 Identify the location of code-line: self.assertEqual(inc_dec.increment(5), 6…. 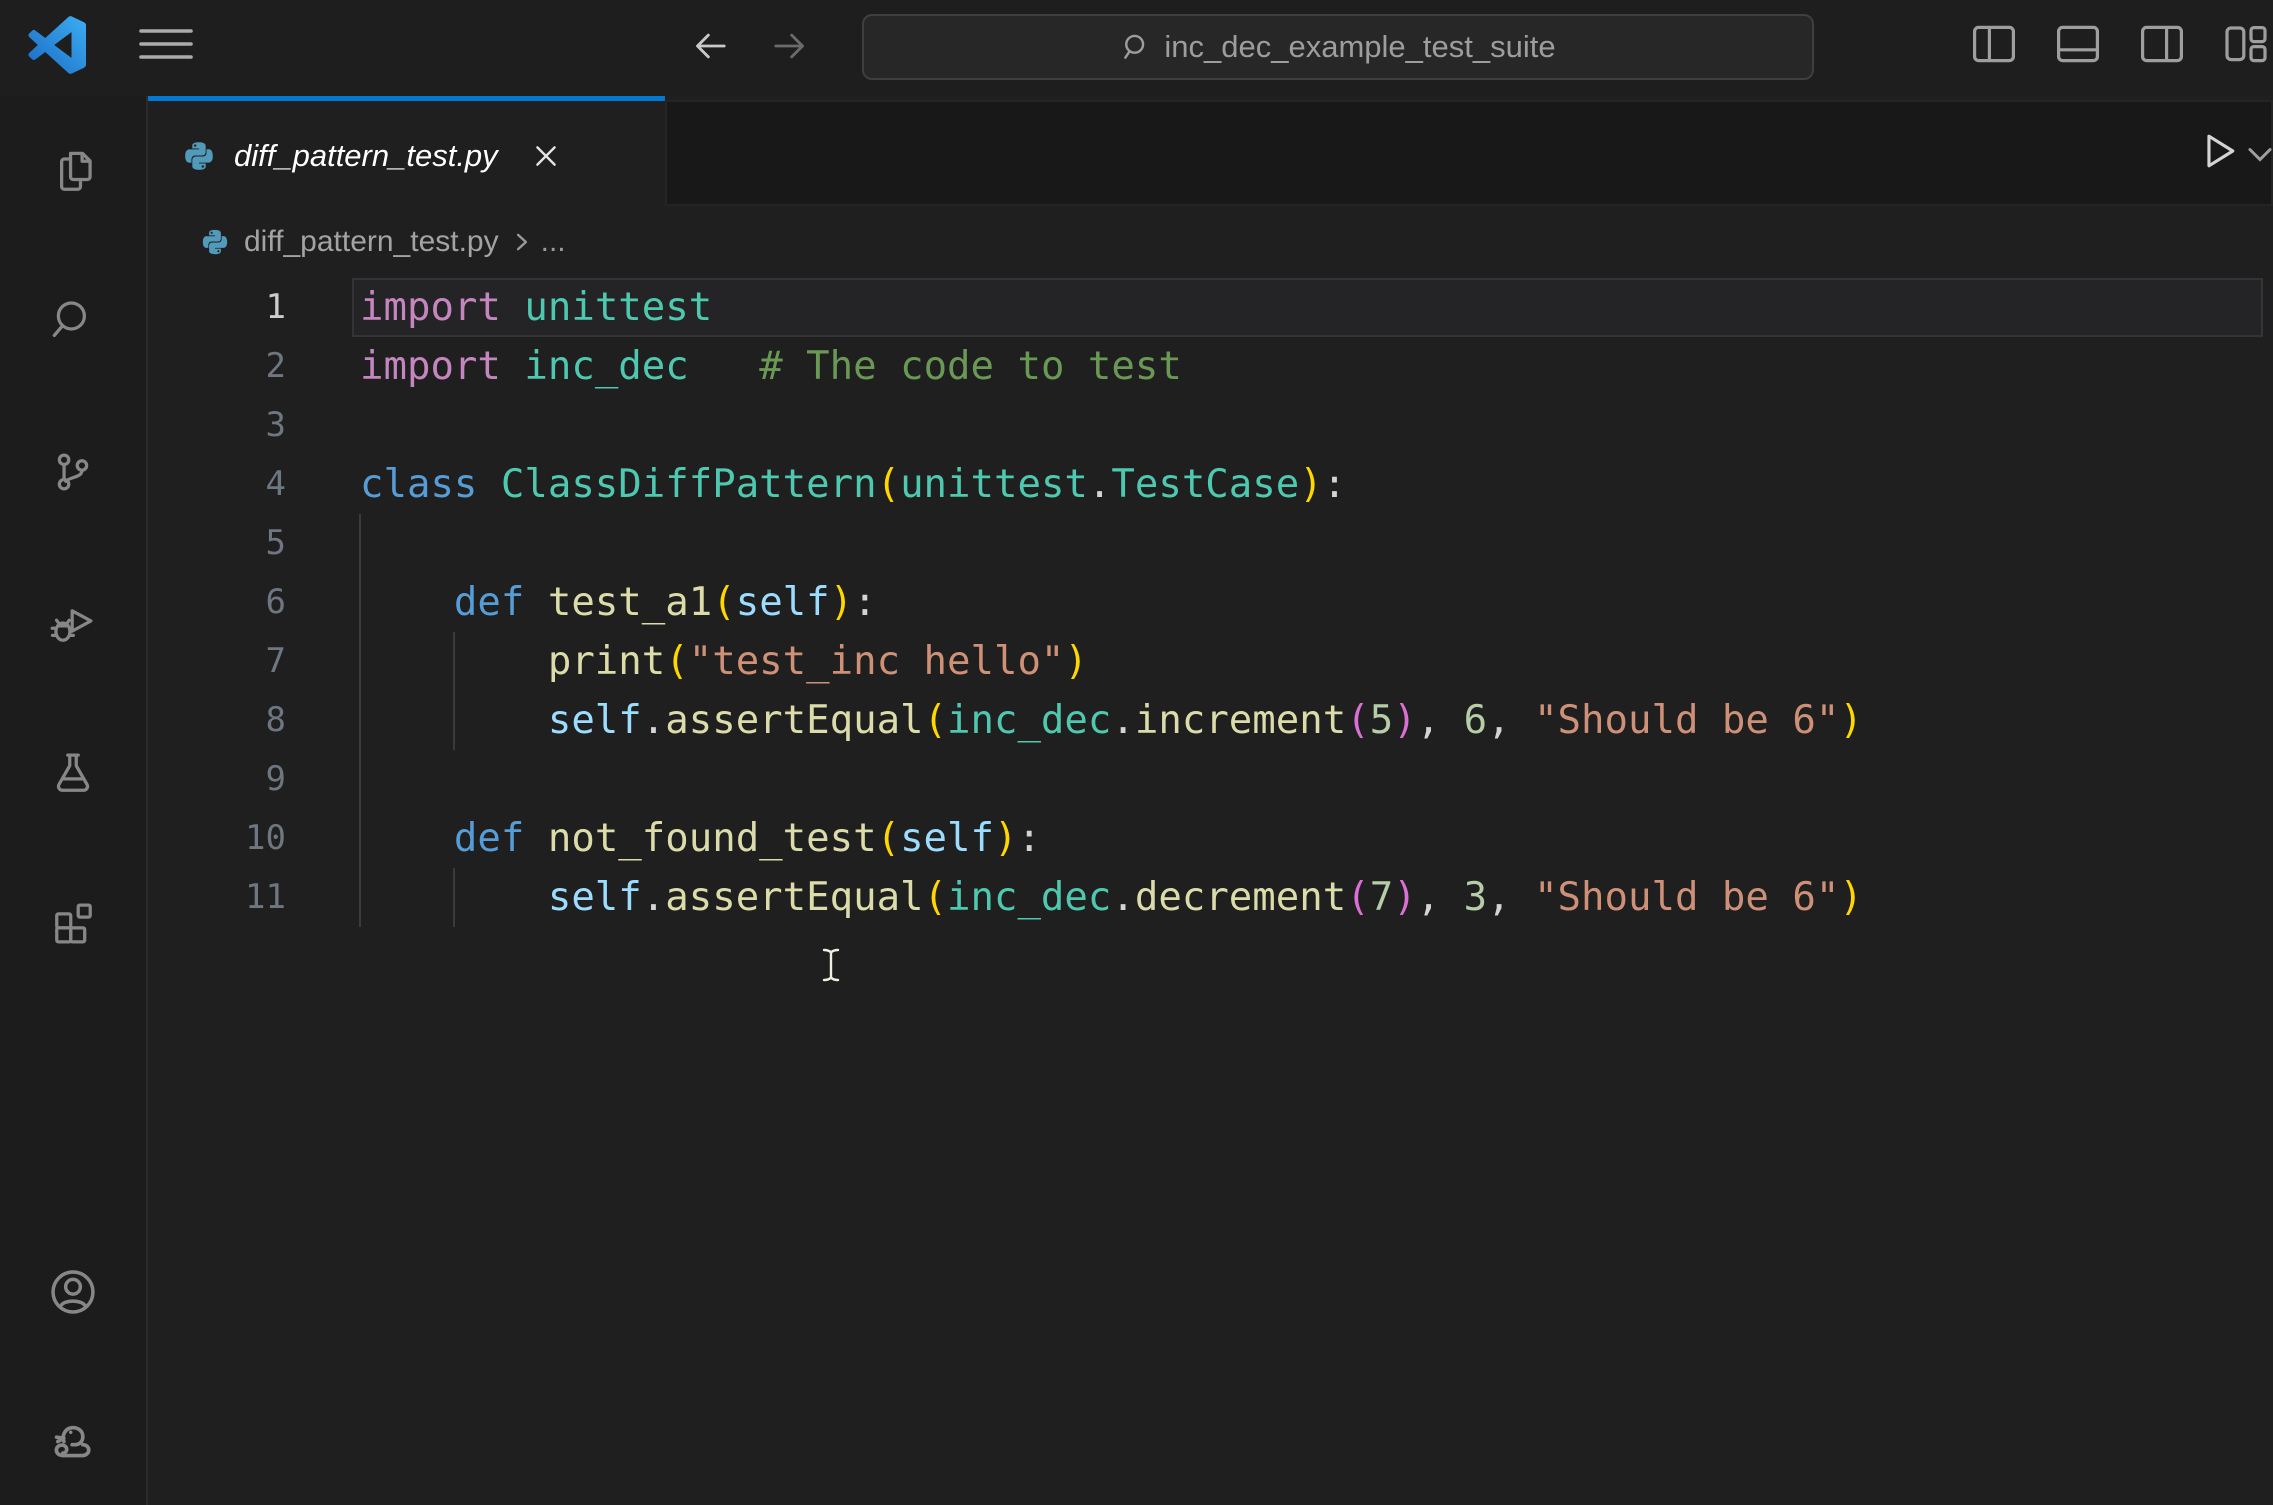
(1316, 720).